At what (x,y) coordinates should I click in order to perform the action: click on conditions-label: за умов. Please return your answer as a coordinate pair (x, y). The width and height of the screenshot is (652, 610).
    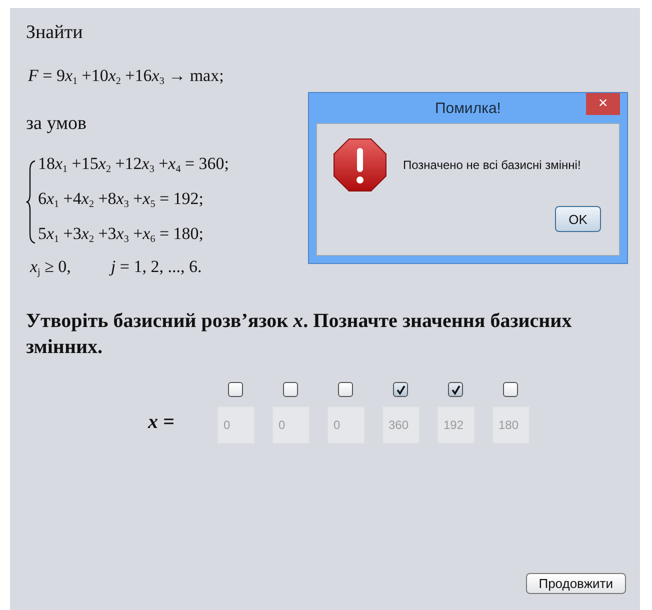
    Looking at the image, I should click on (57, 124).